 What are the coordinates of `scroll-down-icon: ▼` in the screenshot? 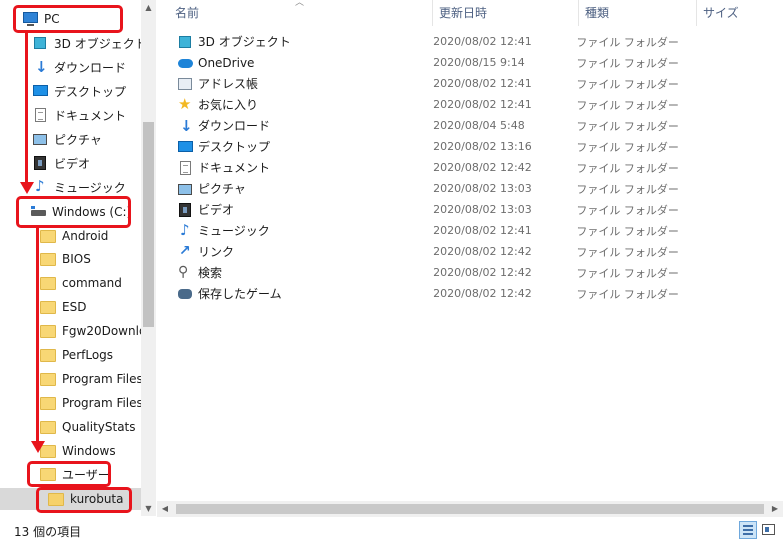 It's located at (148, 508).